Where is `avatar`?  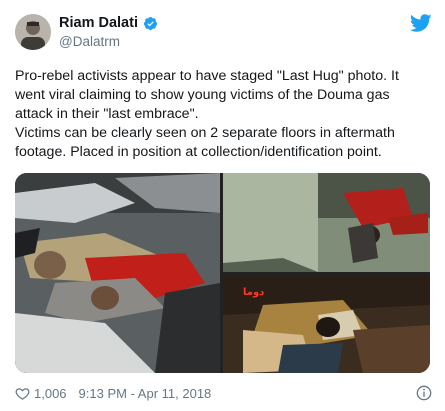
avatar is located at coordinates (33, 32).